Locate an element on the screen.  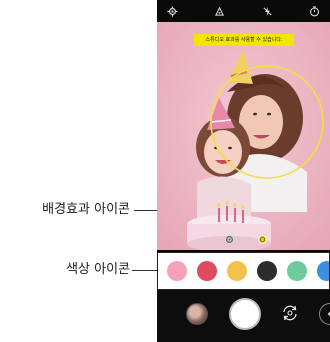
timer-icon is located at coordinates (315, 11).